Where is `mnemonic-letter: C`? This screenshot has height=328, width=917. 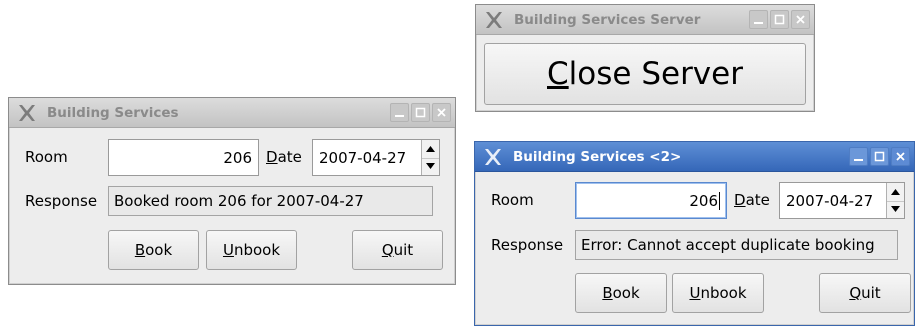 mnemonic-letter: C is located at coordinates (558, 74).